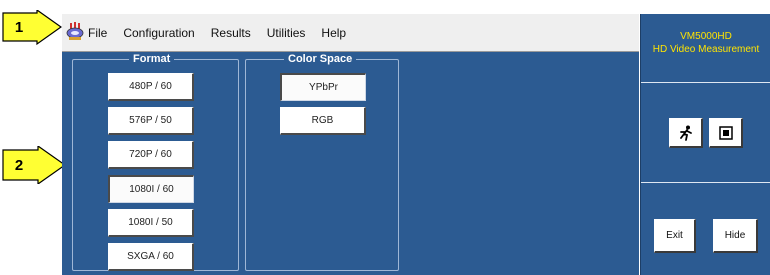 The width and height of the screenshot is (770, 275). I want to click on format-option-1080i-50: 1080I / 50, so click(151, 223).